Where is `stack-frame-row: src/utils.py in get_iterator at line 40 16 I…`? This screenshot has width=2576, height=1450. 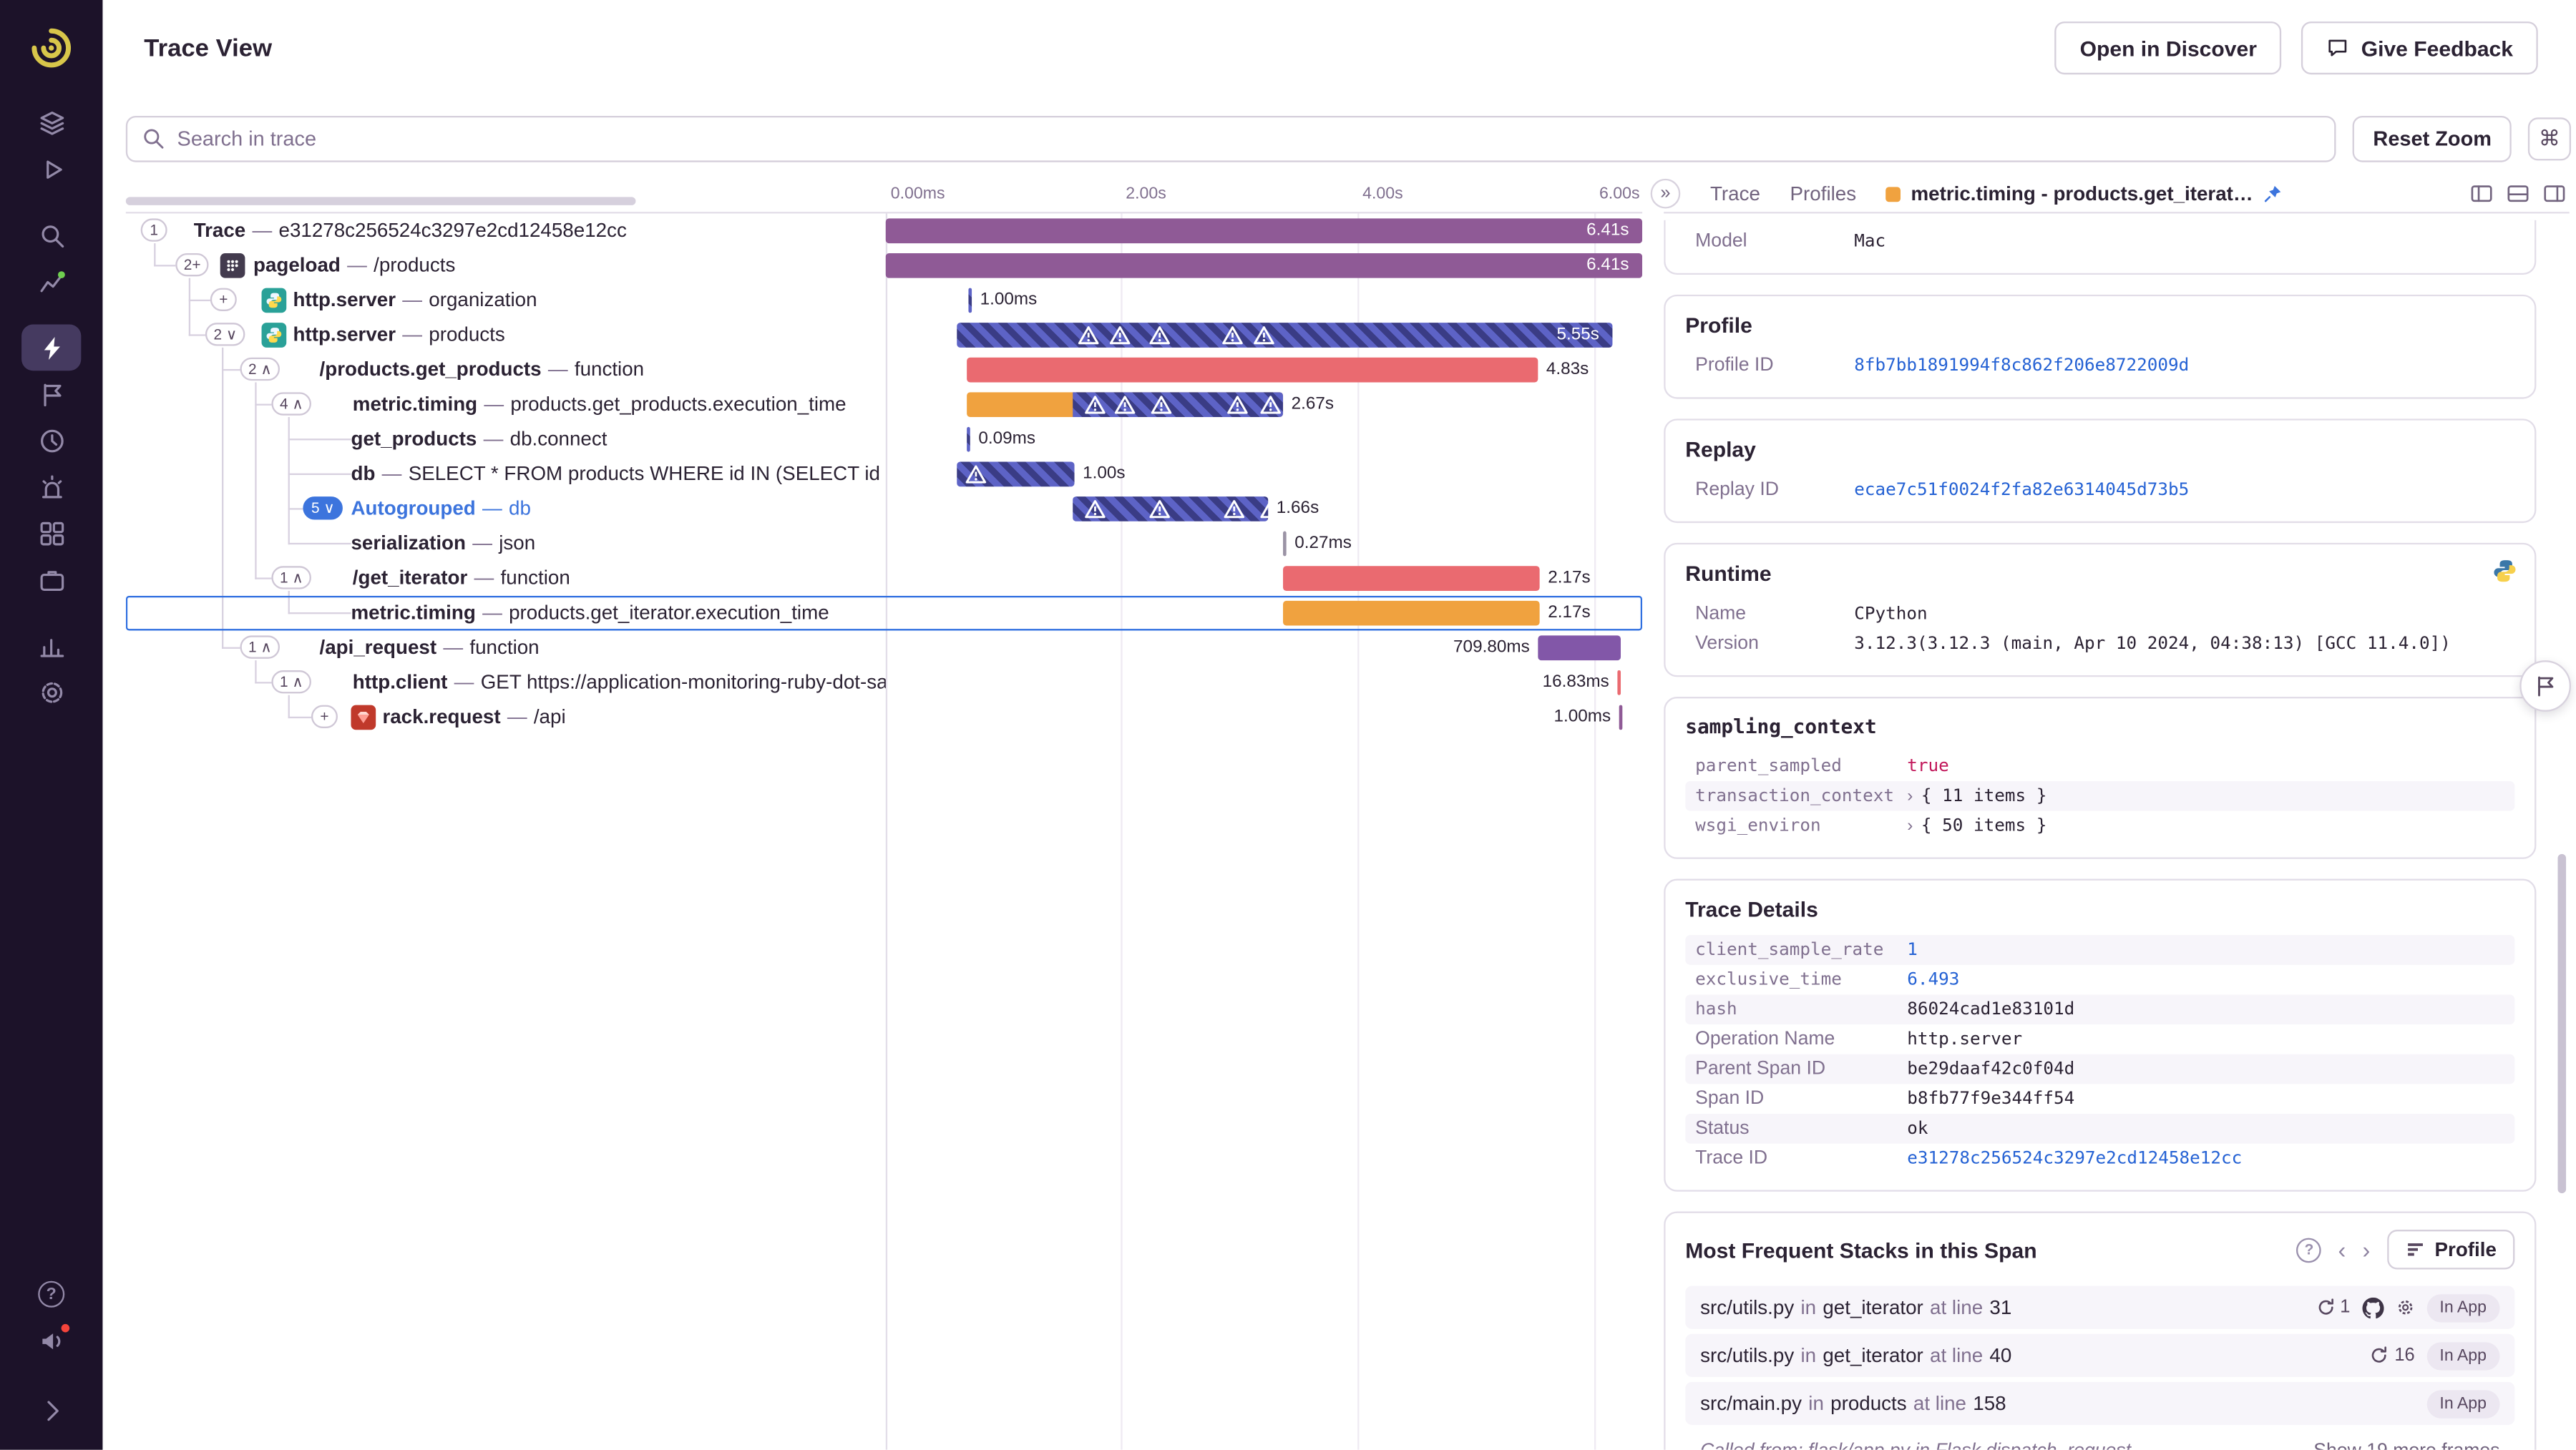 stack-frame-row: src/utils.py in get_iterator at line 40 16 I… is located at coordinates (2100, 1355).